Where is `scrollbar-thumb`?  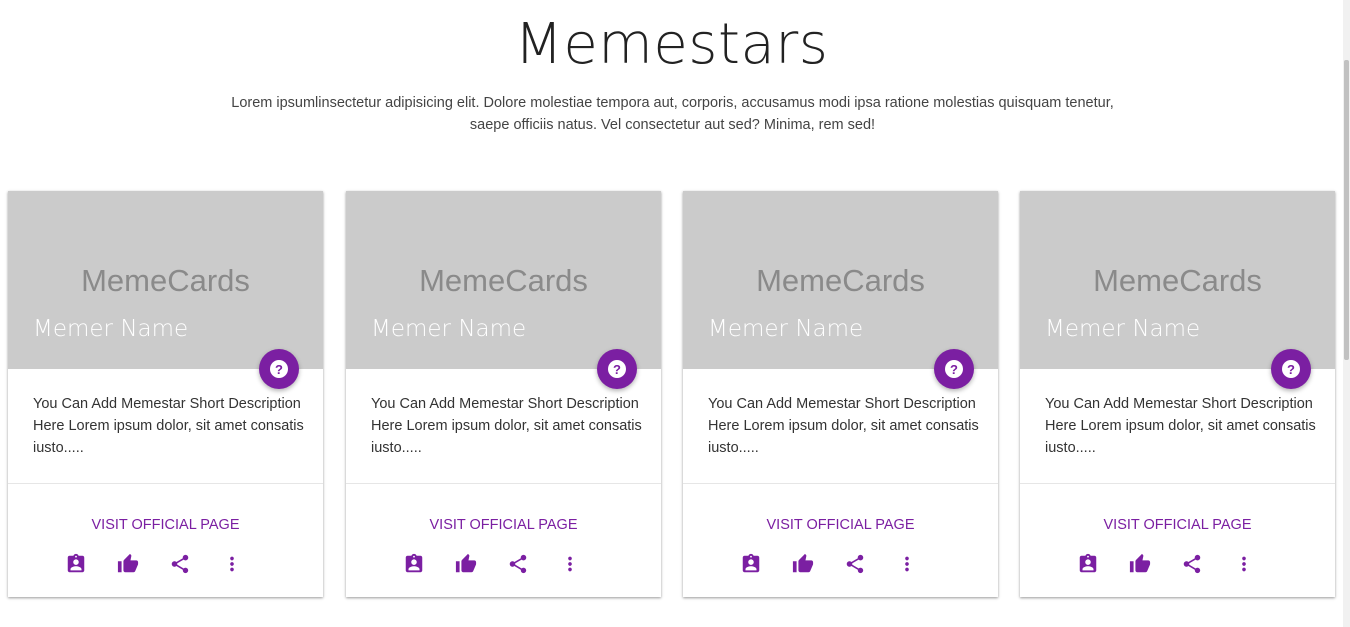 scrollbar-thumb is located at coordinates (1346, 210).